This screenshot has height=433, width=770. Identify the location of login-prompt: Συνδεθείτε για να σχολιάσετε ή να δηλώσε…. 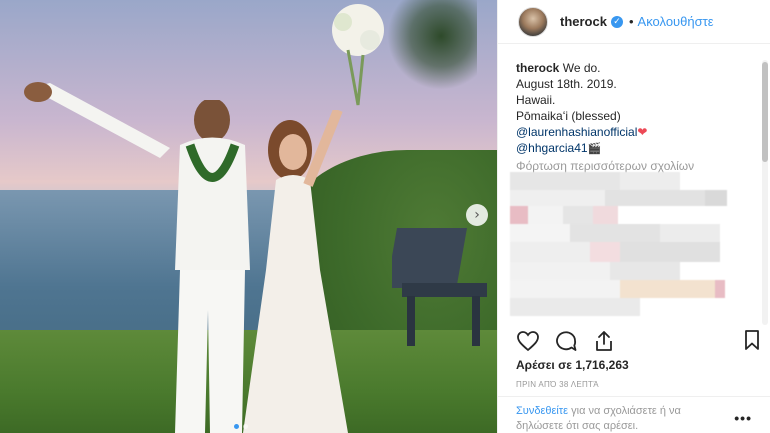
(621, 418).